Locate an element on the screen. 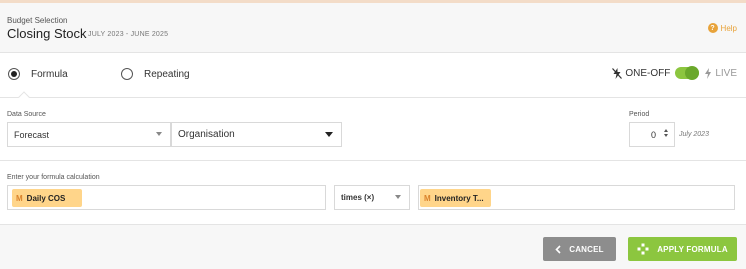  radio-repeating-label: Repeating is located at coordinates (167, 74).